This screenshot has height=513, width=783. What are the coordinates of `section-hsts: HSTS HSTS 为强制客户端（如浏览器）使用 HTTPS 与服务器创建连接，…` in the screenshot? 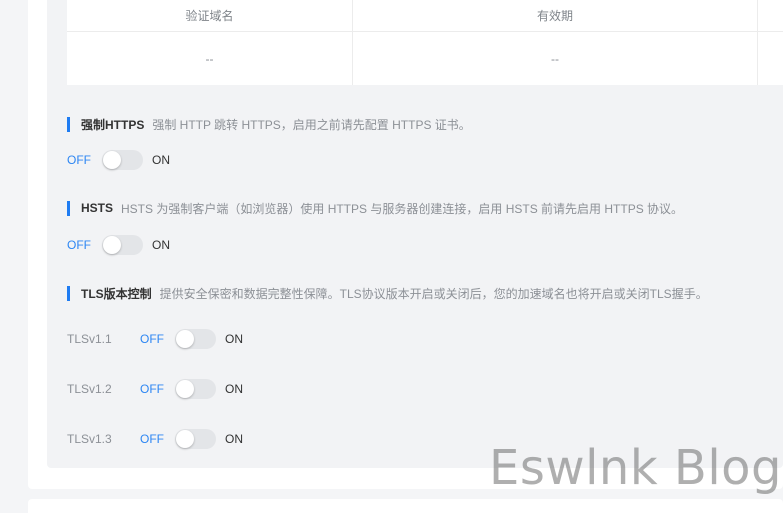 It's located at (375, 208).